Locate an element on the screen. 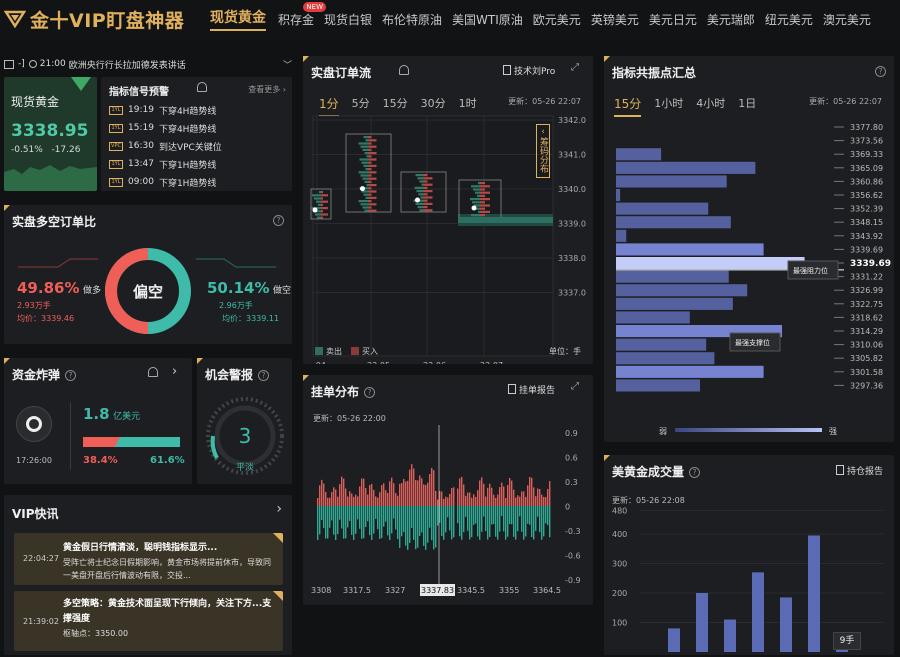 This screenshot has width=900, height=657. nav-item: 欧元美元 is located at coordinates (557, 19).